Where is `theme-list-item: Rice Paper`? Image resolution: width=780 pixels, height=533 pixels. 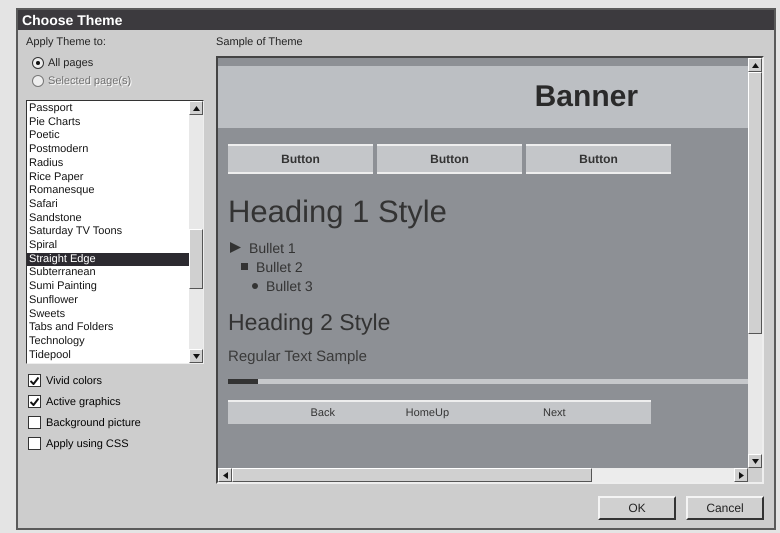 theme-list-item: Rice Paper is located at coordinates (108, 177).